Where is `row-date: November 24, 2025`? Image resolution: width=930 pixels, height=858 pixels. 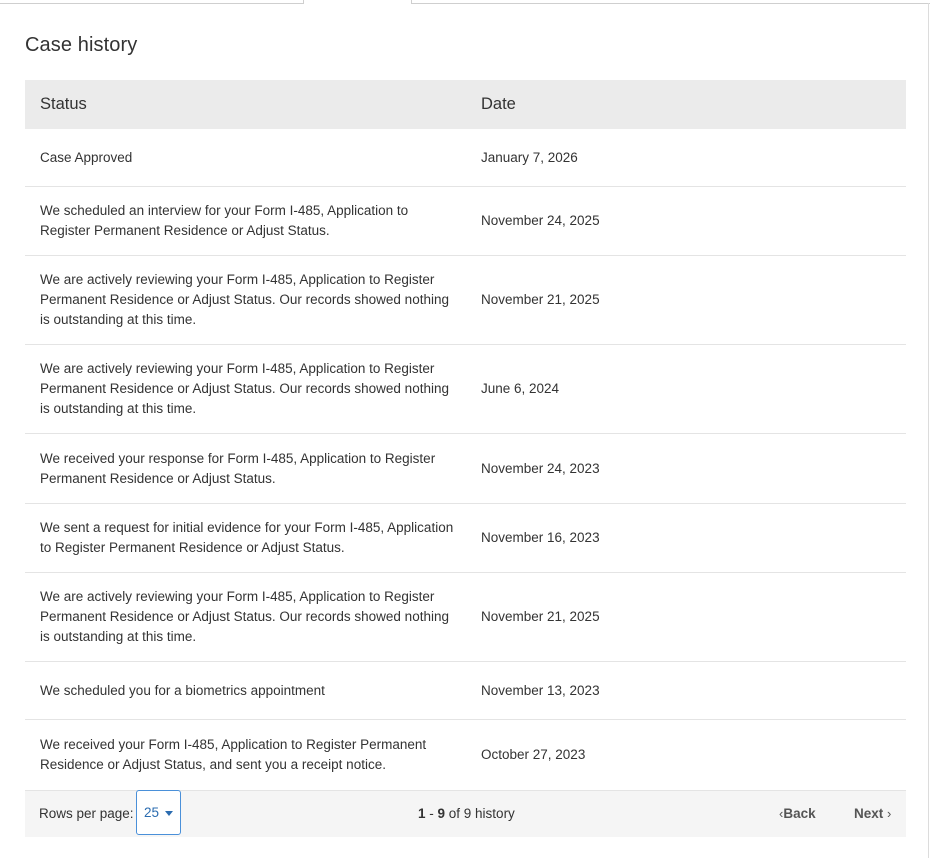
row-date: November 24, 2025 is located at coordinates (540, 220).